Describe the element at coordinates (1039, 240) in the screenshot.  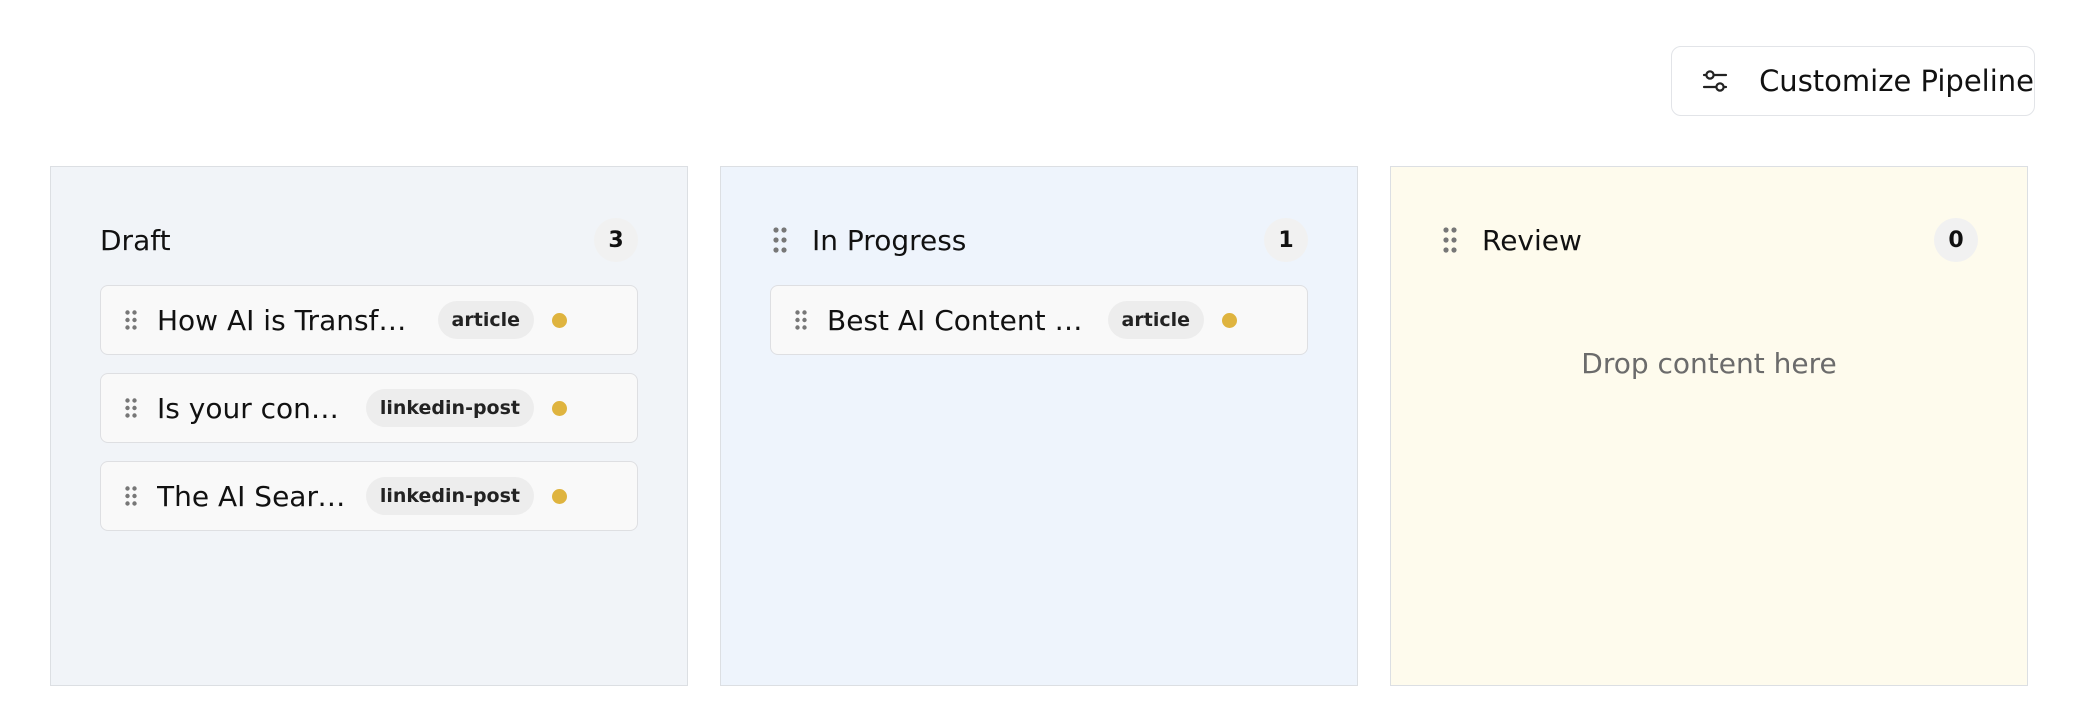
I see `column-header: In Progress 1` at that location.